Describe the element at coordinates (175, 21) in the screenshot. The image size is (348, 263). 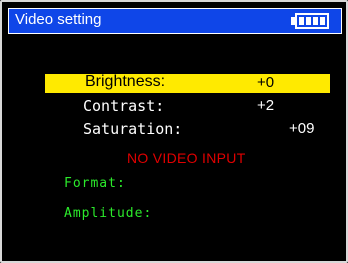
I see `title-bar: Video setting` at that location.